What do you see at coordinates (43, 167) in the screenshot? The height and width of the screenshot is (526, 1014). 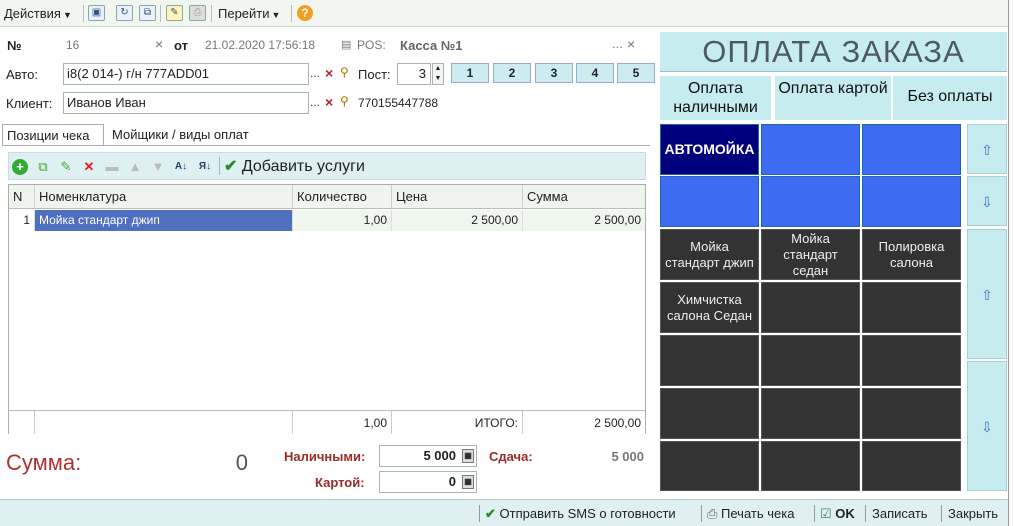 I see `copy-row-icon: ⧉` at bounding box center [43, 167].